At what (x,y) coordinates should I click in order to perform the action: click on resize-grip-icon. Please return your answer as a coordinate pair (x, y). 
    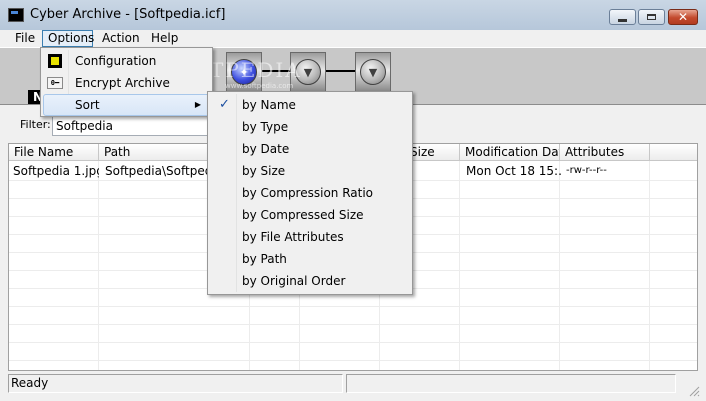
    Looking at the image, I should click on (694, 391).